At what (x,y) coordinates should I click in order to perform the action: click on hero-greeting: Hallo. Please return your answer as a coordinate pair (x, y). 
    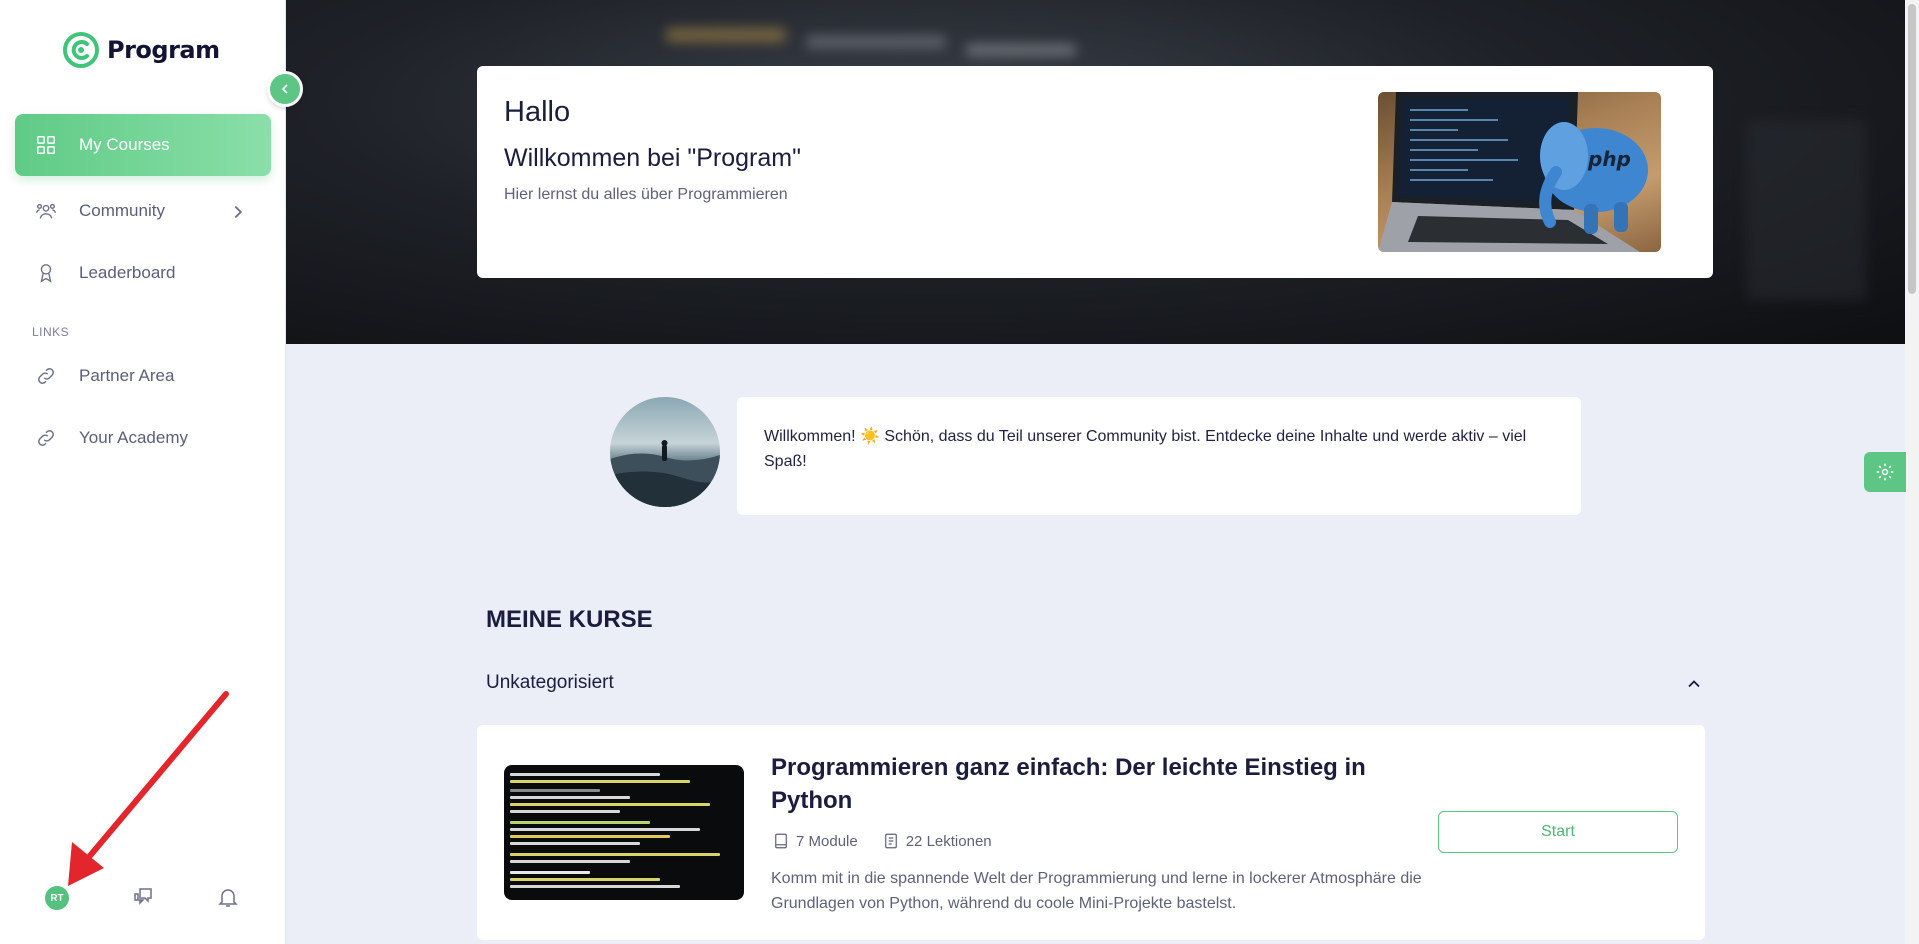
    Looking at the image, I should click on (537, 112).